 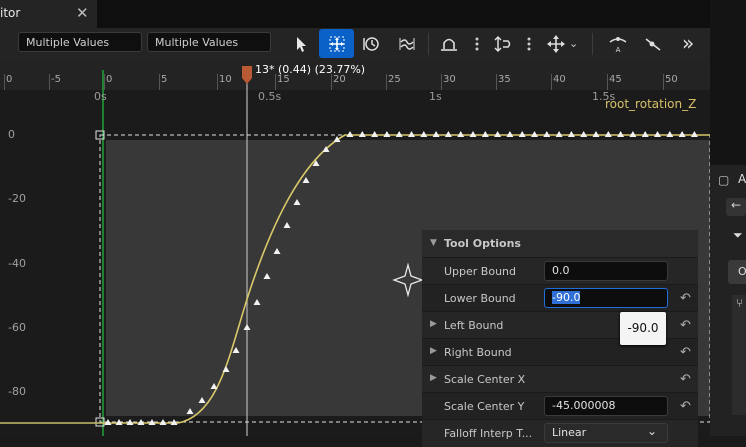 What do you see at coordinates (560, 243) in the screenshot?
I see `tool-options-header: ▼ Tool Options` at bounding box center [560, 243].